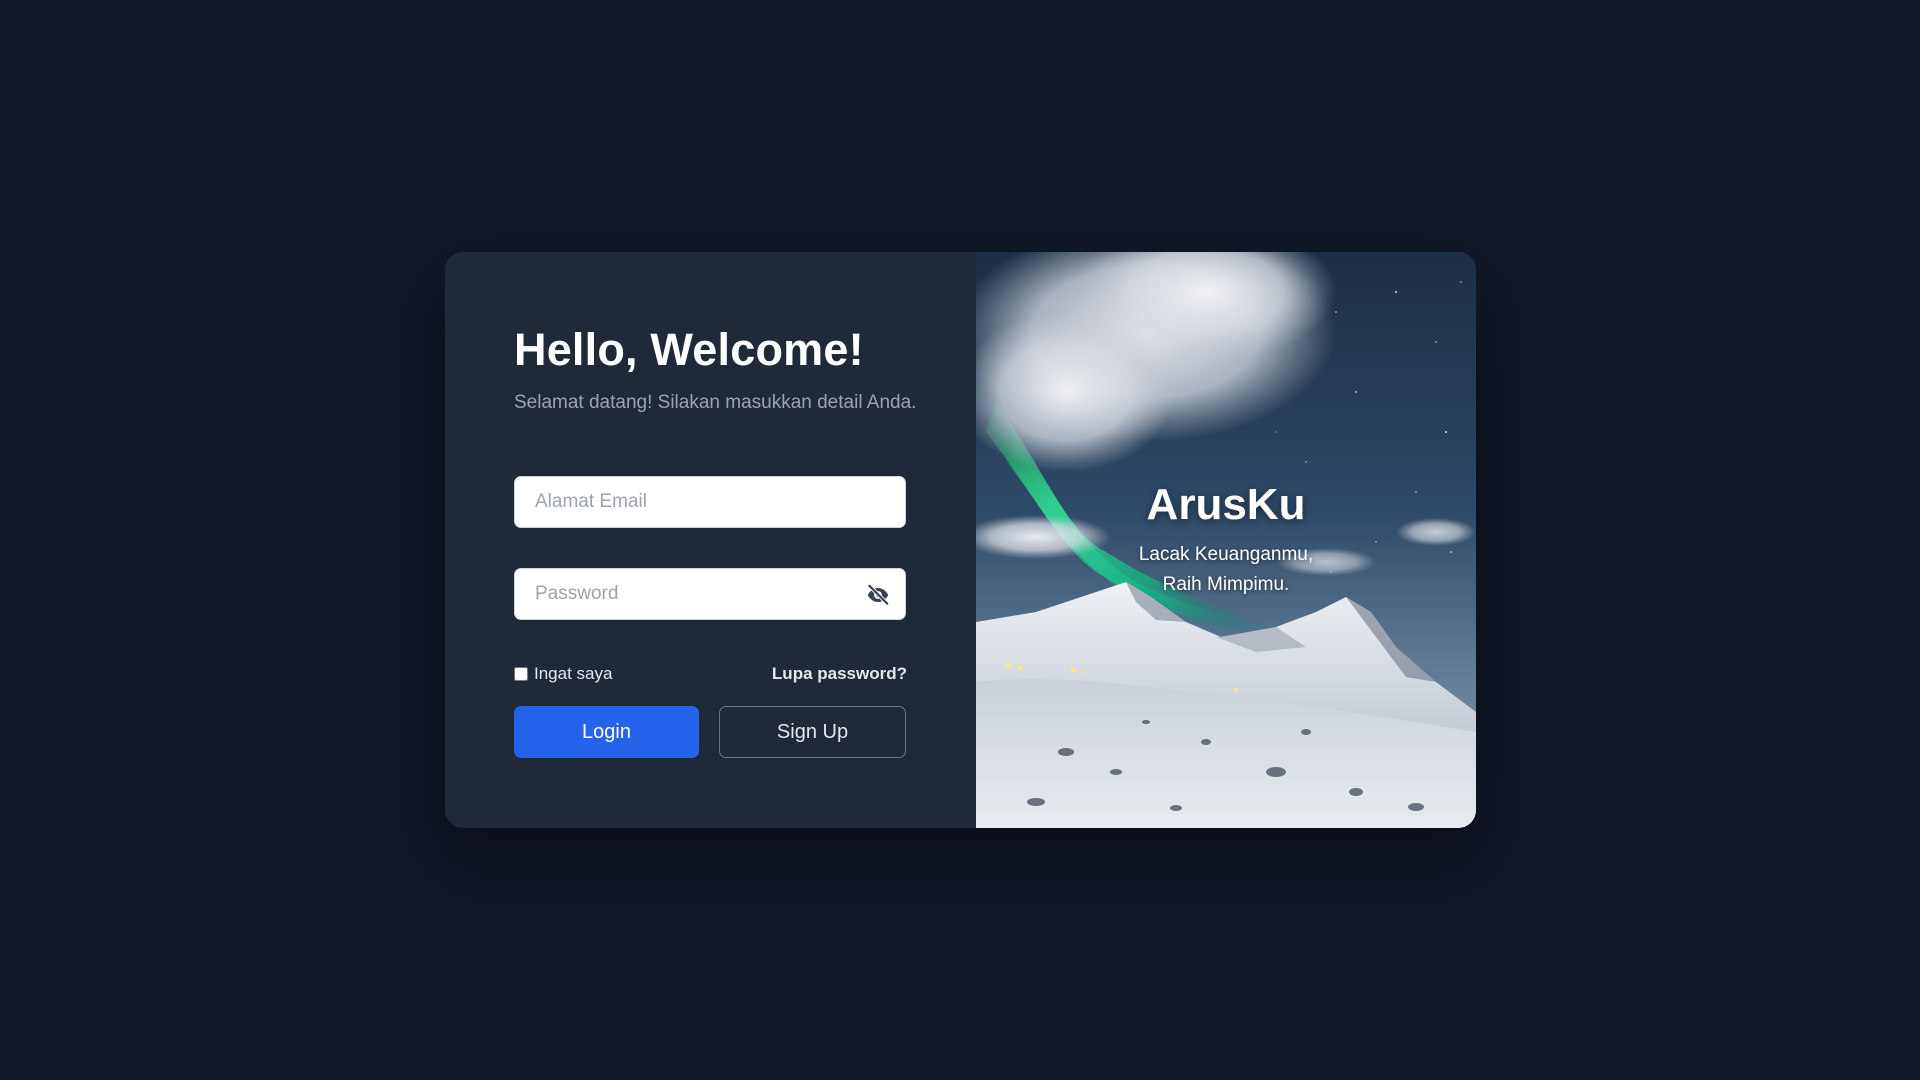 The width and height of the screenshot is (1920, 1080). I want to click on hero-image-panel: ArusKu Lacak Keuanganmu, Raih Mimpimu., so click(1226, 540).